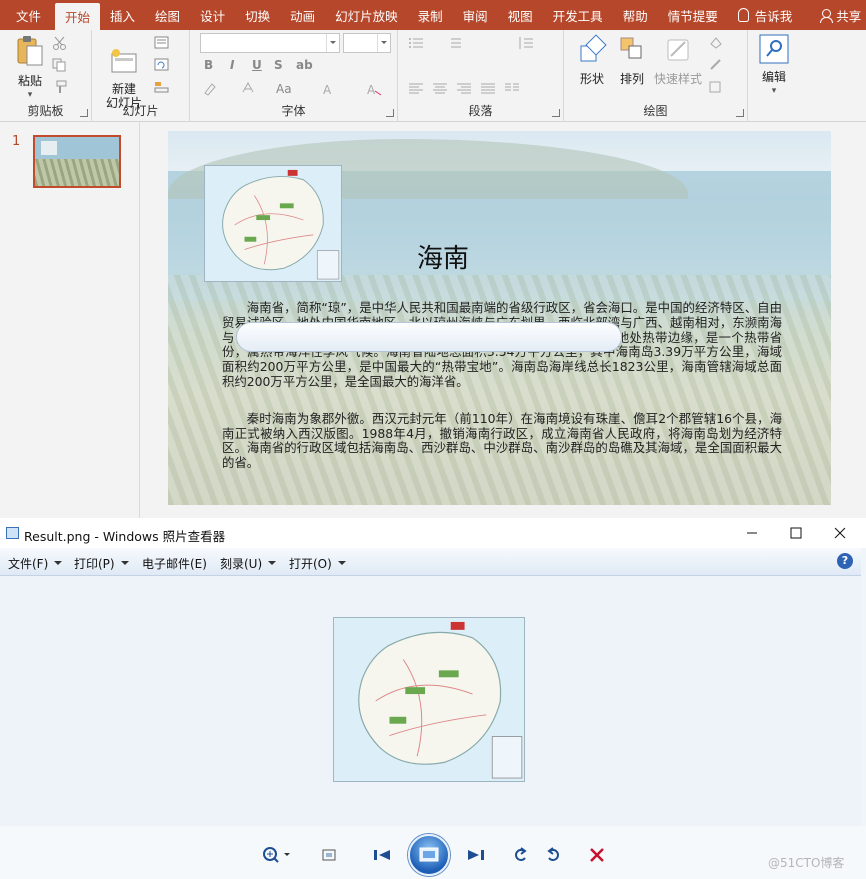 The image size is (866, 879). Describe the element at coordinates (167, 15) in the screenshot. I see `tab-draw: 绘图` at that location.